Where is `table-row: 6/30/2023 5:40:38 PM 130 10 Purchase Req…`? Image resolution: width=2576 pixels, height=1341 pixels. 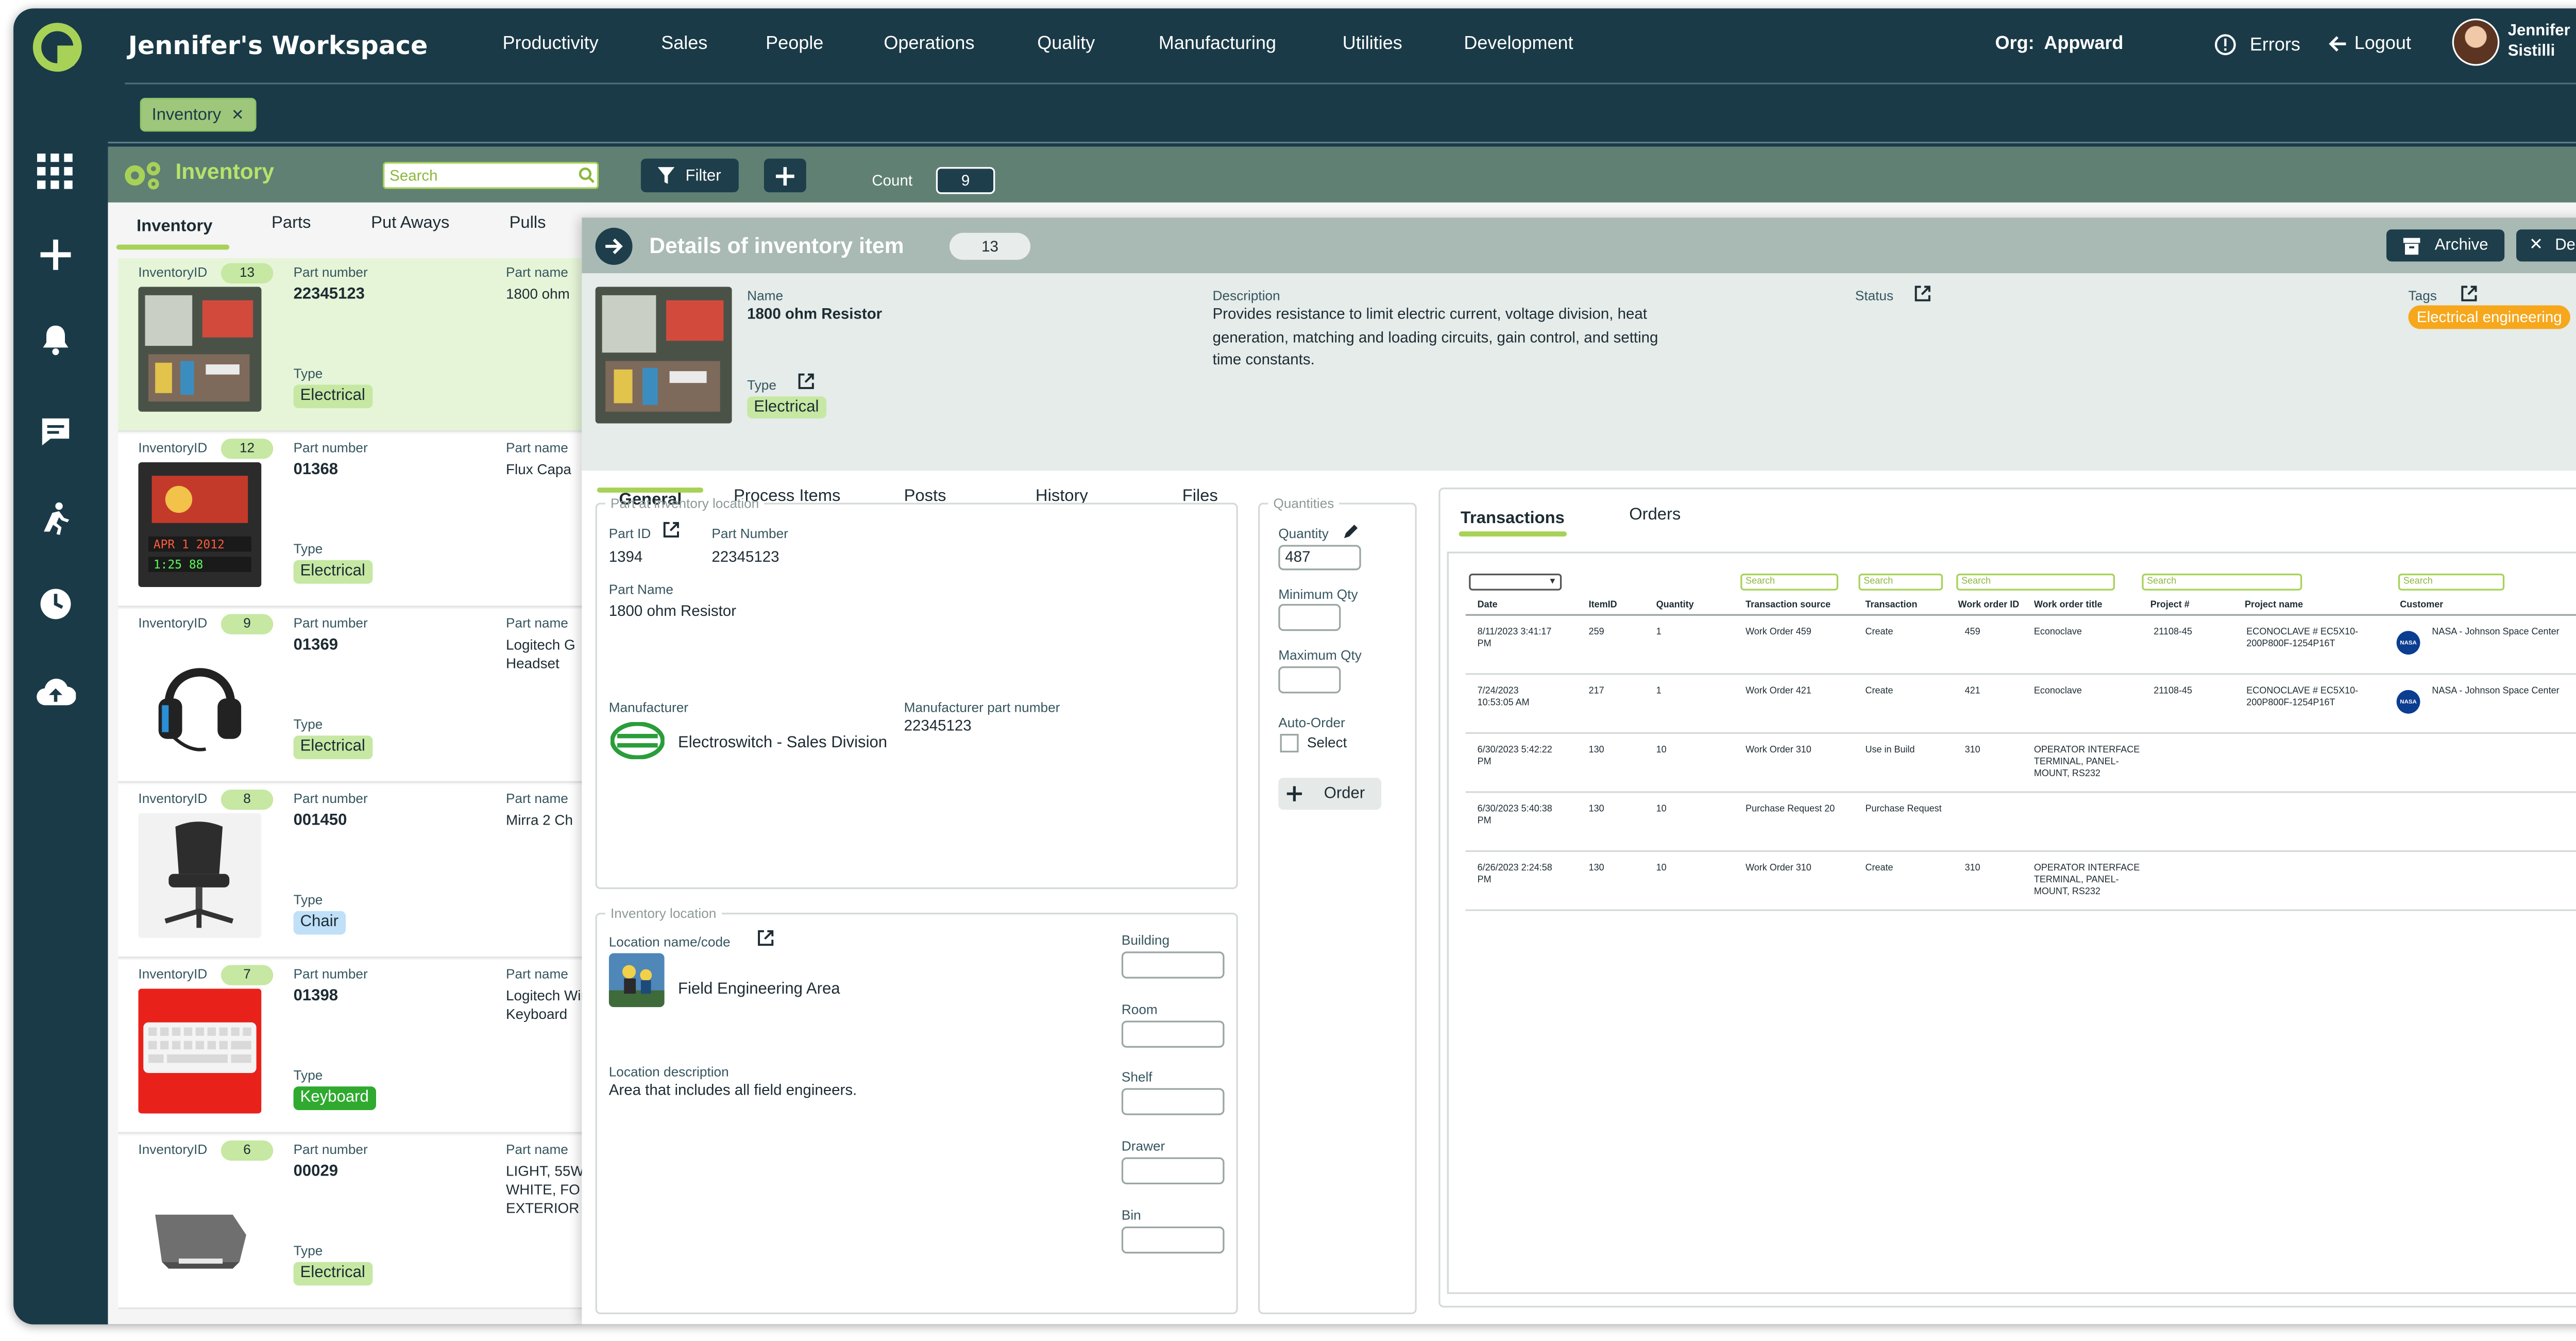 table-row: 6/30/2023 5:40:38 PM 130 10 Purchase Req… is located at coordinates (2020, 823).